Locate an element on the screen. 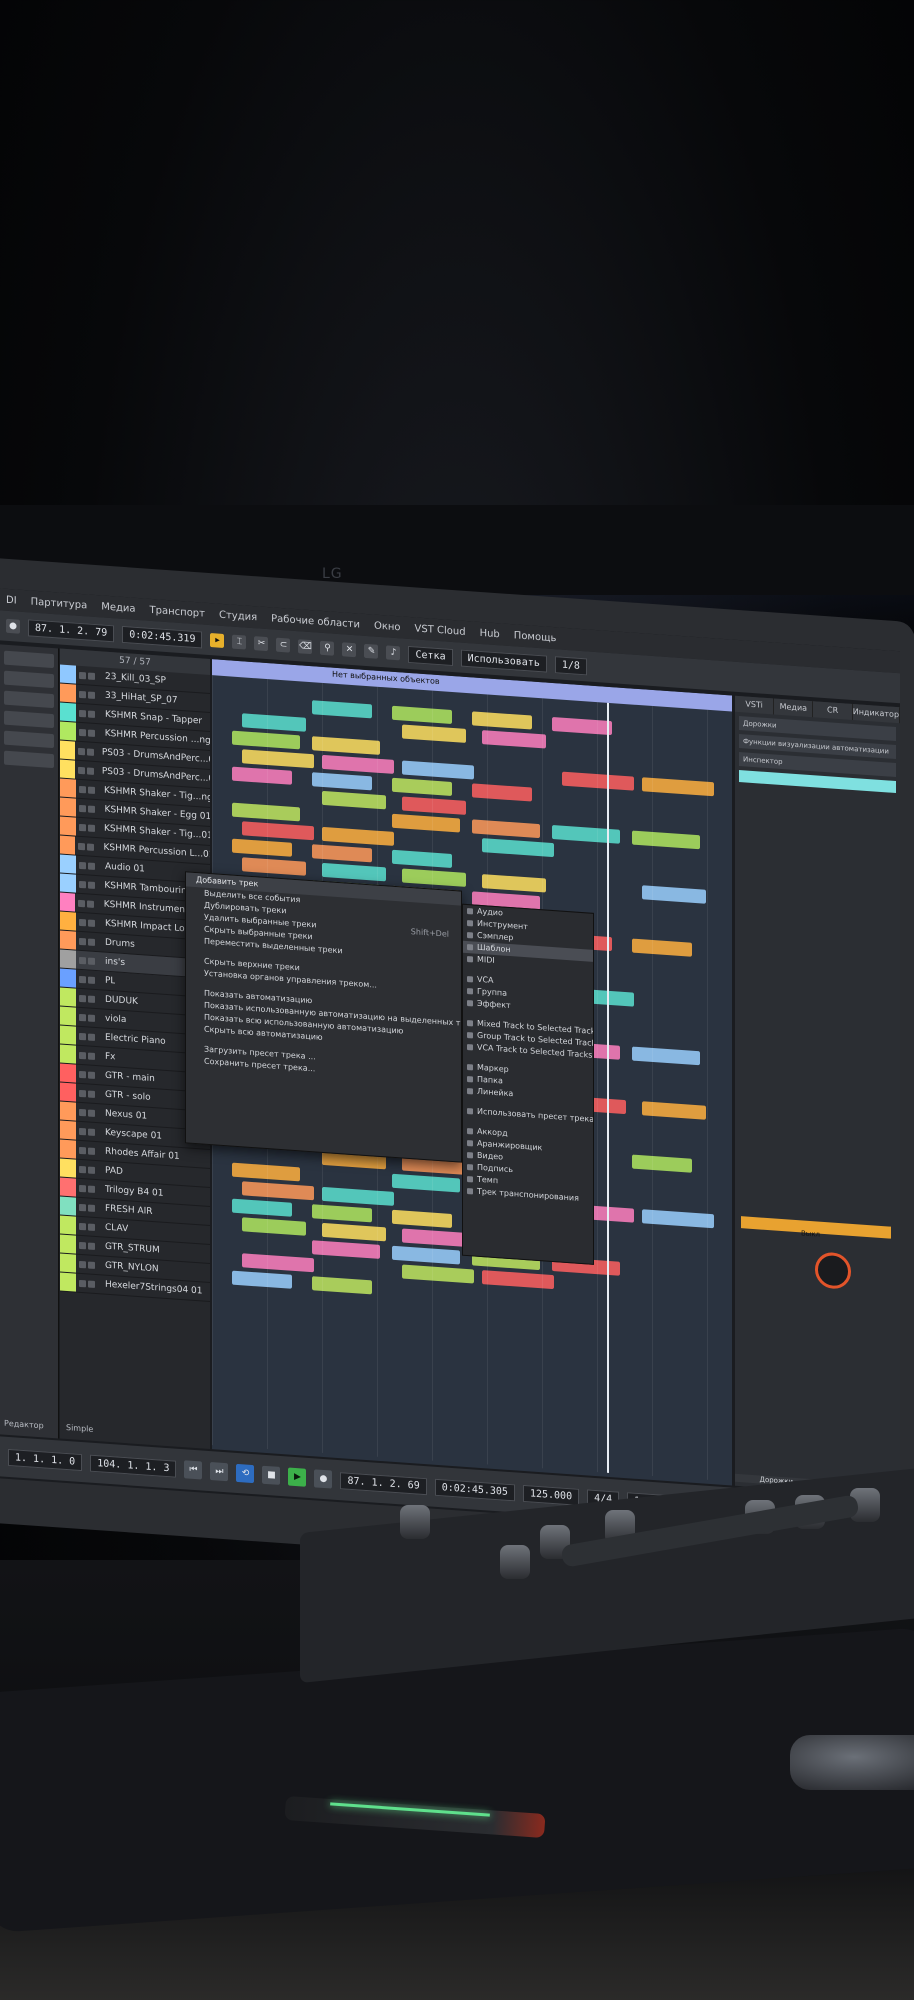  glue-tool-icon: ⊂ is located at coordinates (283, 645).